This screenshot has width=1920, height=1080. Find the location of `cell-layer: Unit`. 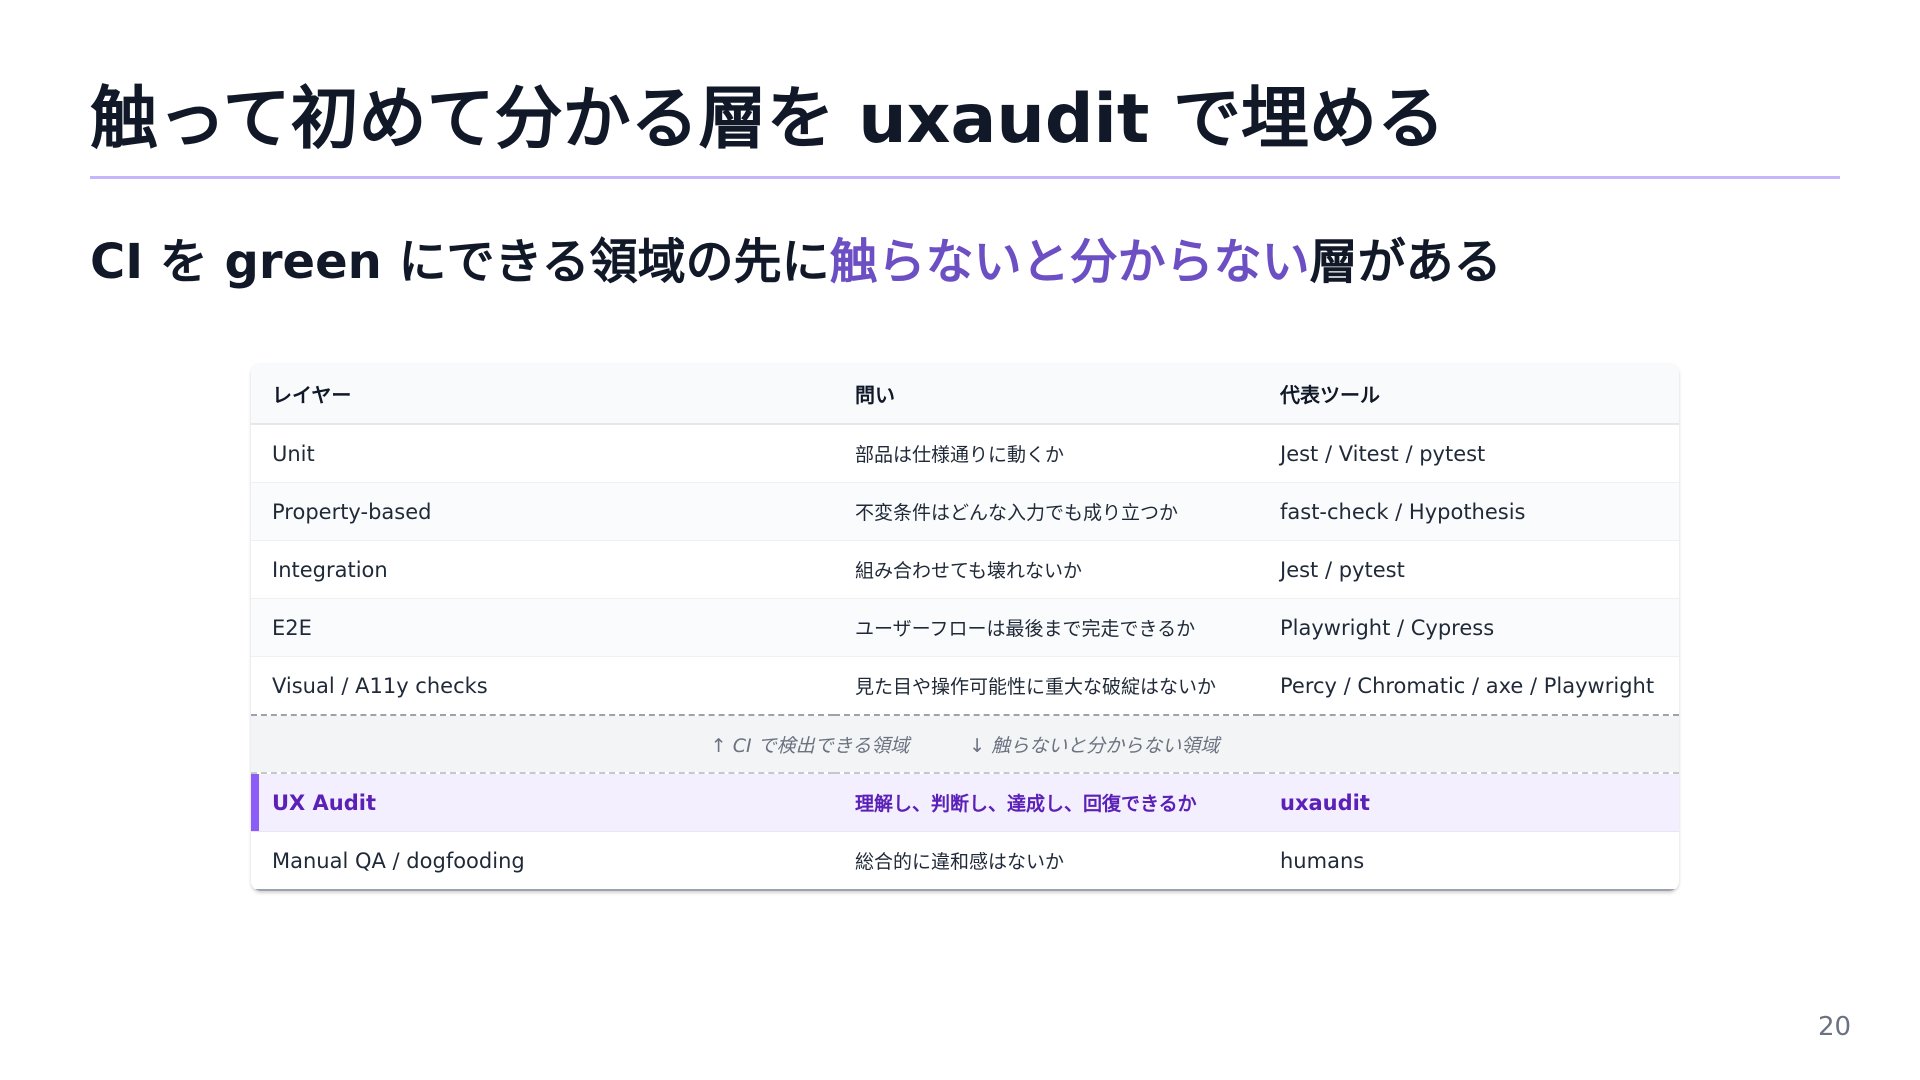

cell-layer: Unit is located at coordinates (542, 453).